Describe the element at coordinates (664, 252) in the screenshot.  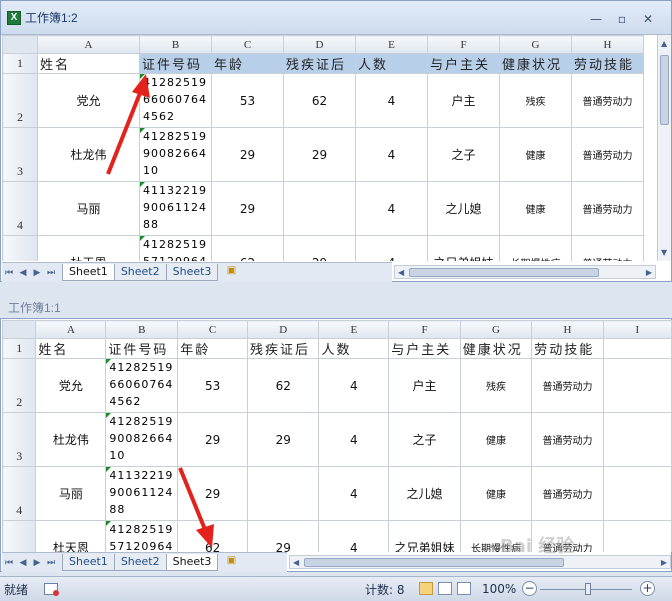
I see `scroll-down-arrow-icon: ▼` at that location.